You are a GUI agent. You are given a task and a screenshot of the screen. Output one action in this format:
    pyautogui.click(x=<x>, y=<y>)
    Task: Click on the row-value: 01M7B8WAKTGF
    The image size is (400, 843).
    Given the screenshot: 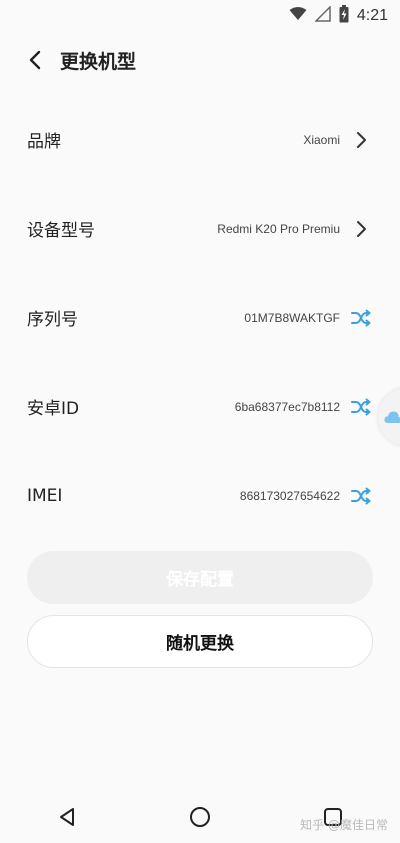 What is the action you would take?
    pyautogui.click(x=292, y=317)
    